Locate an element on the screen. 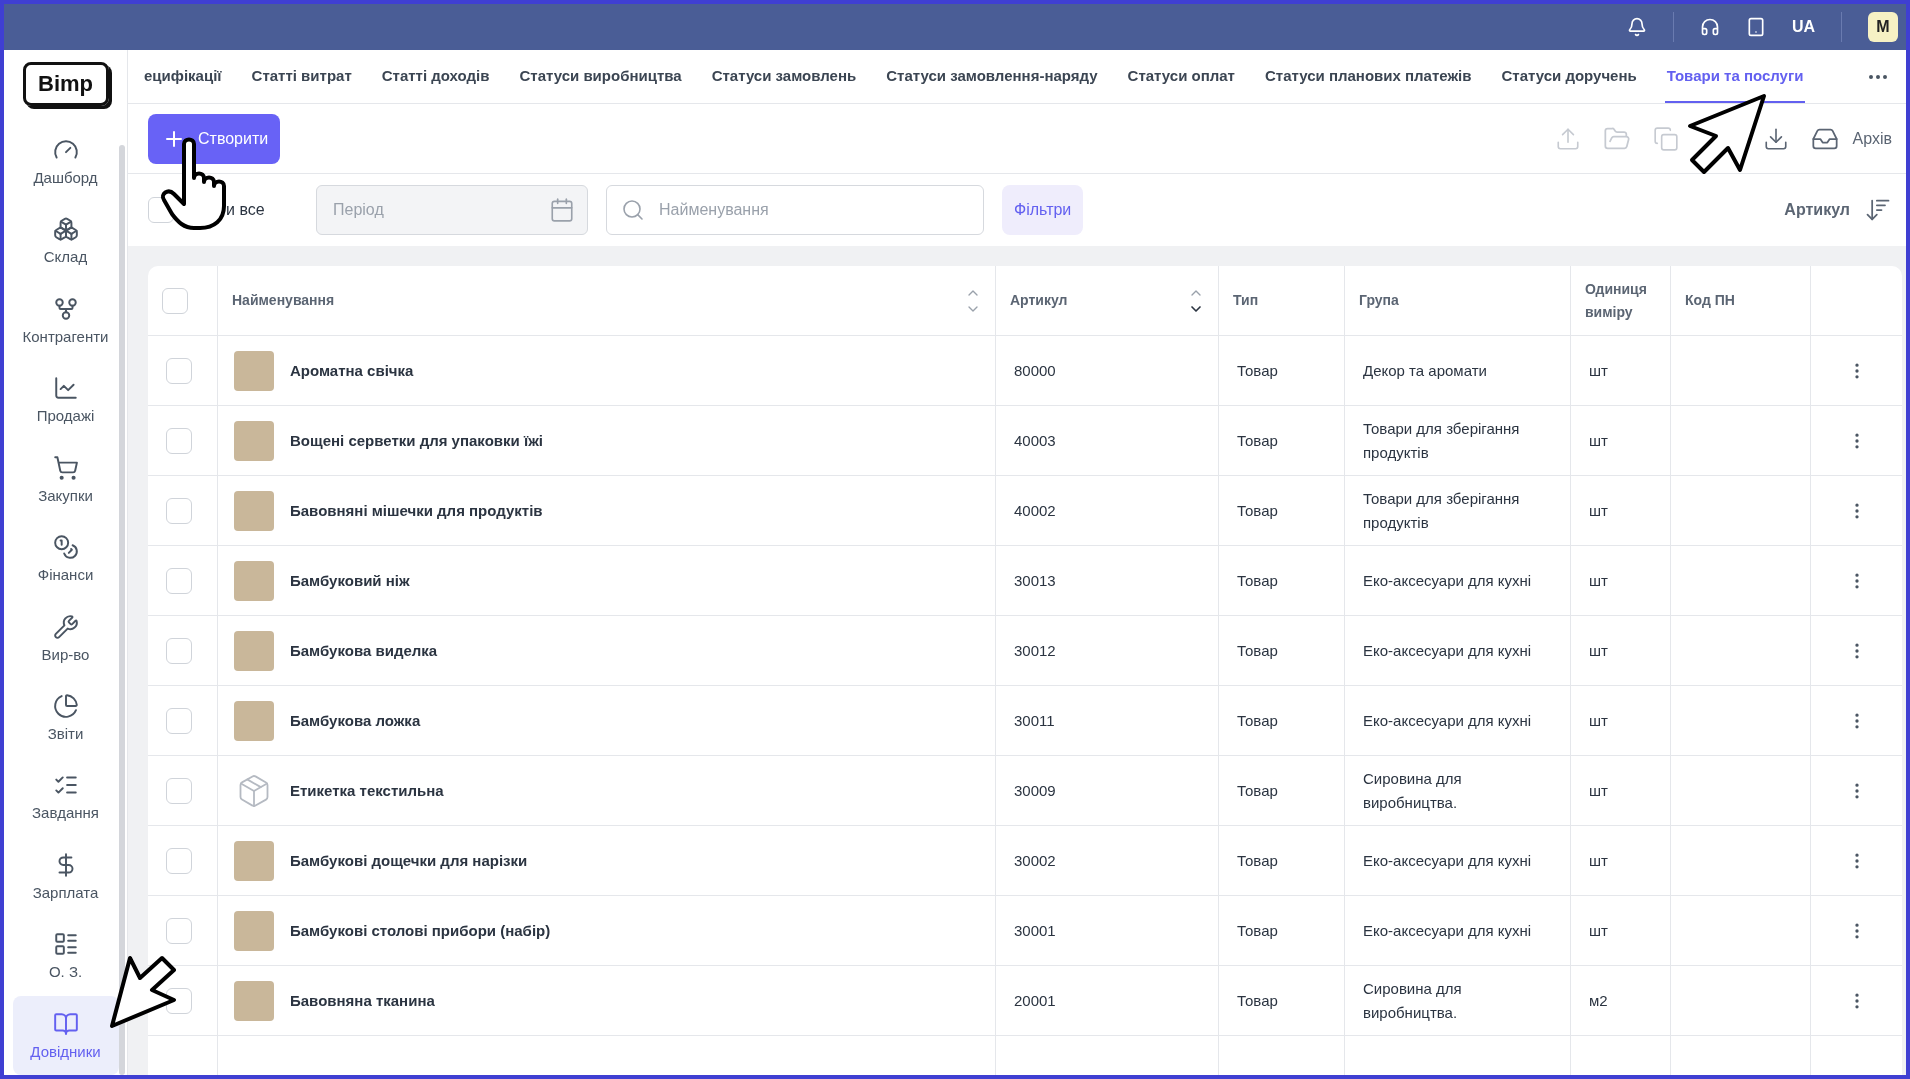  tab: Статуси замовлення-наряду is located at coordinates (992, 76).